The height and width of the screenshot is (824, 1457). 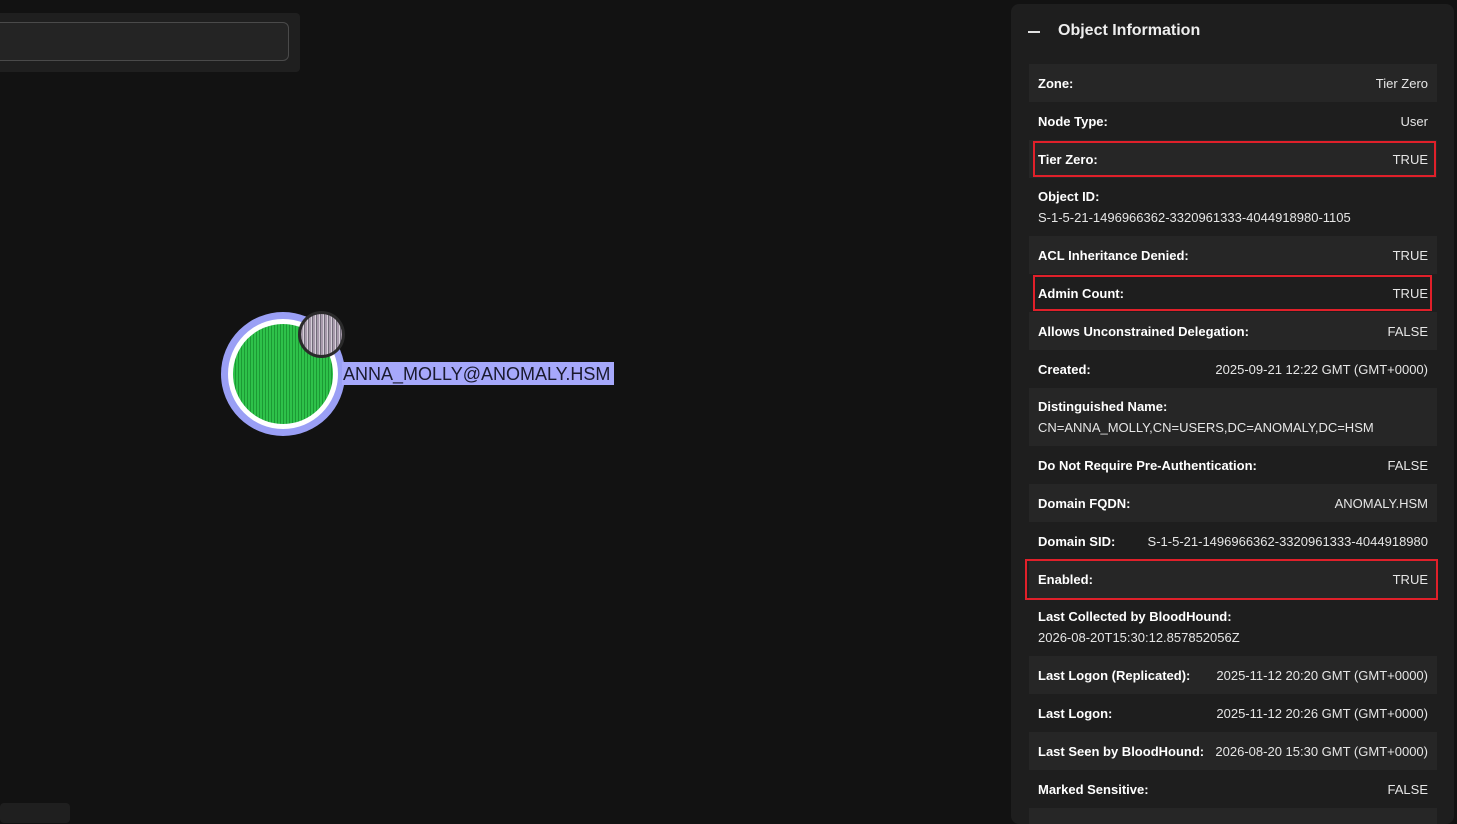 I want to click on property-row-tier-zero: Tier Zero: TRUE, so click(x=1233, y=159).